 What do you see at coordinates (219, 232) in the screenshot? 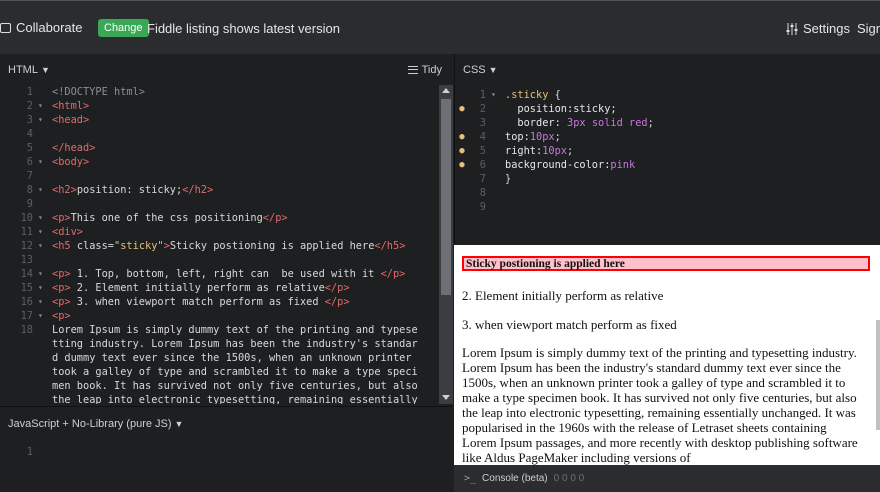
I see `code-line: 11 ▾ <div>` at bounding box center [219, 232].